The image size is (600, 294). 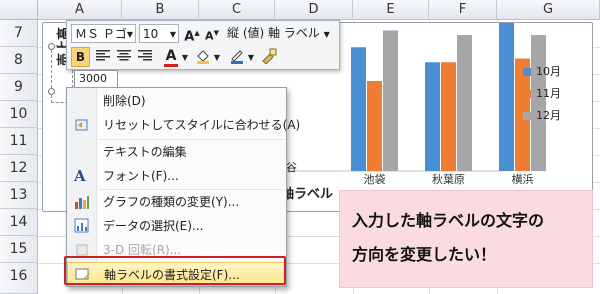 What do you see at coordinates (19, 141) in the screenshot?
I see `row-header-11: 11` at bounding box center [19, 141].